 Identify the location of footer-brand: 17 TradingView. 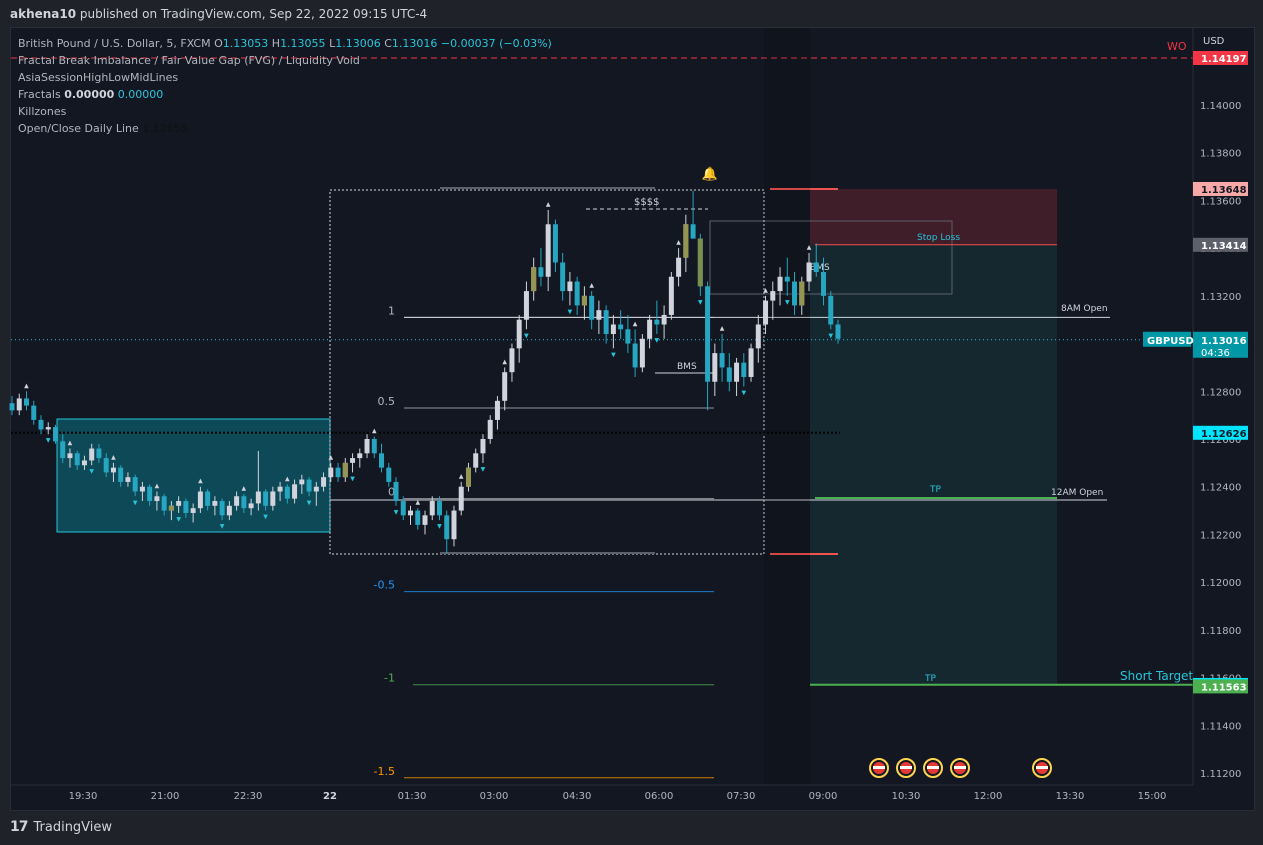
(61, 827).